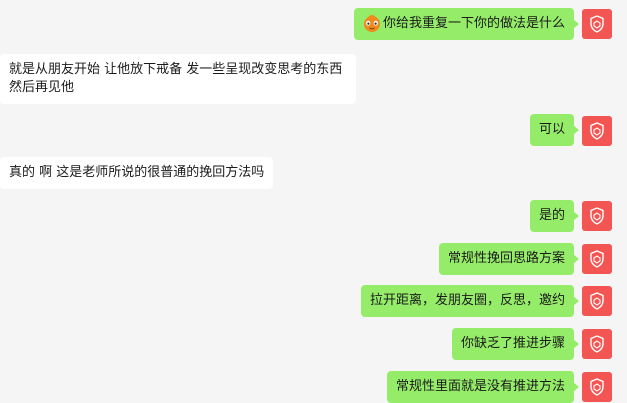 Image resolution: width=627 pixels, height=403 pixels. I want to click on message-text: 你缺乏了推进步骤, so click(512, 343).